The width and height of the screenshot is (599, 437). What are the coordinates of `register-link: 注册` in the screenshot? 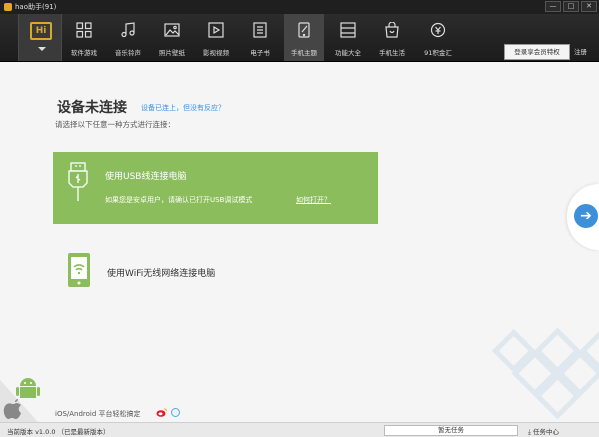 It's located at (580, 51).